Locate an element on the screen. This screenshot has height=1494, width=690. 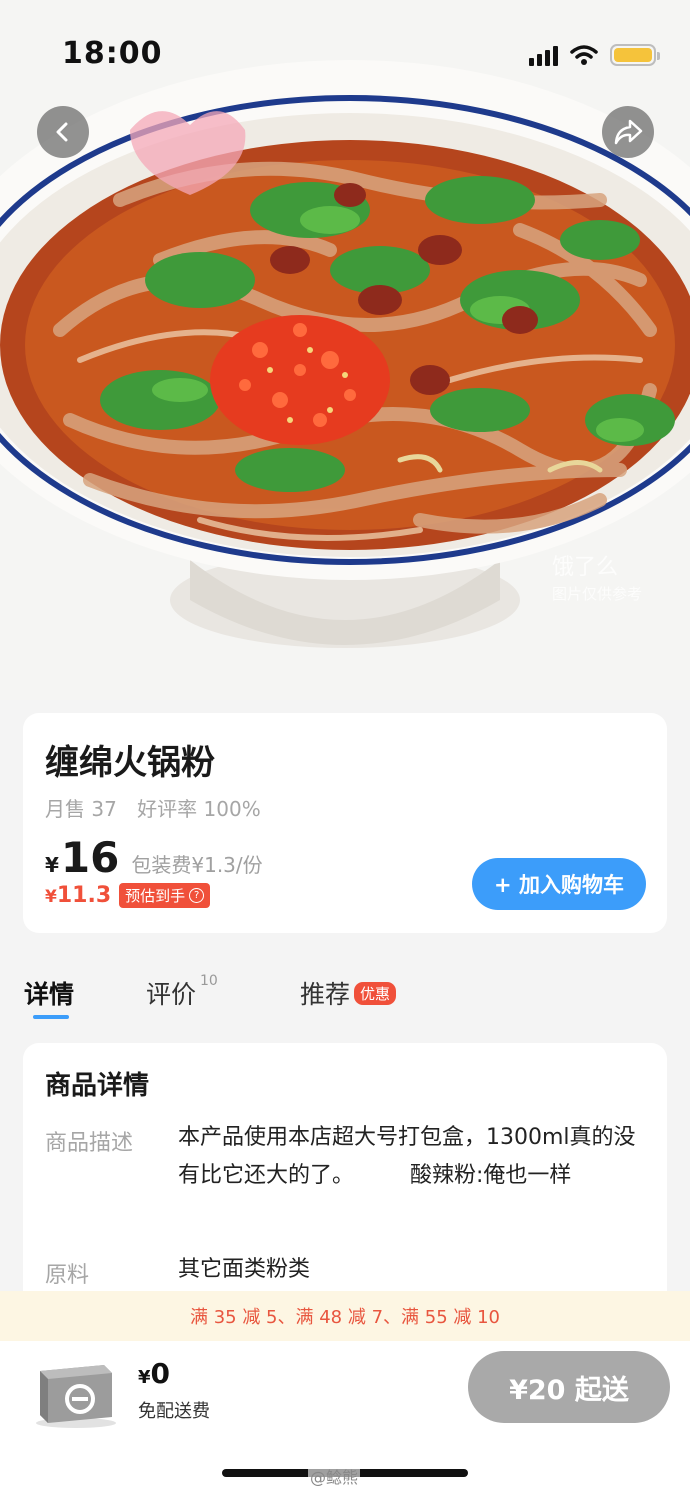
status-icons is located at coordinates (594, 55).